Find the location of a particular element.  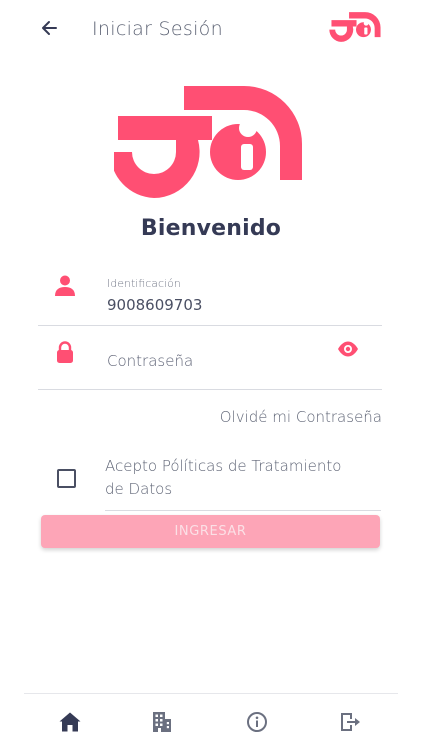

page-title: Iniciar Sesión is located at coordinates (157, 29).